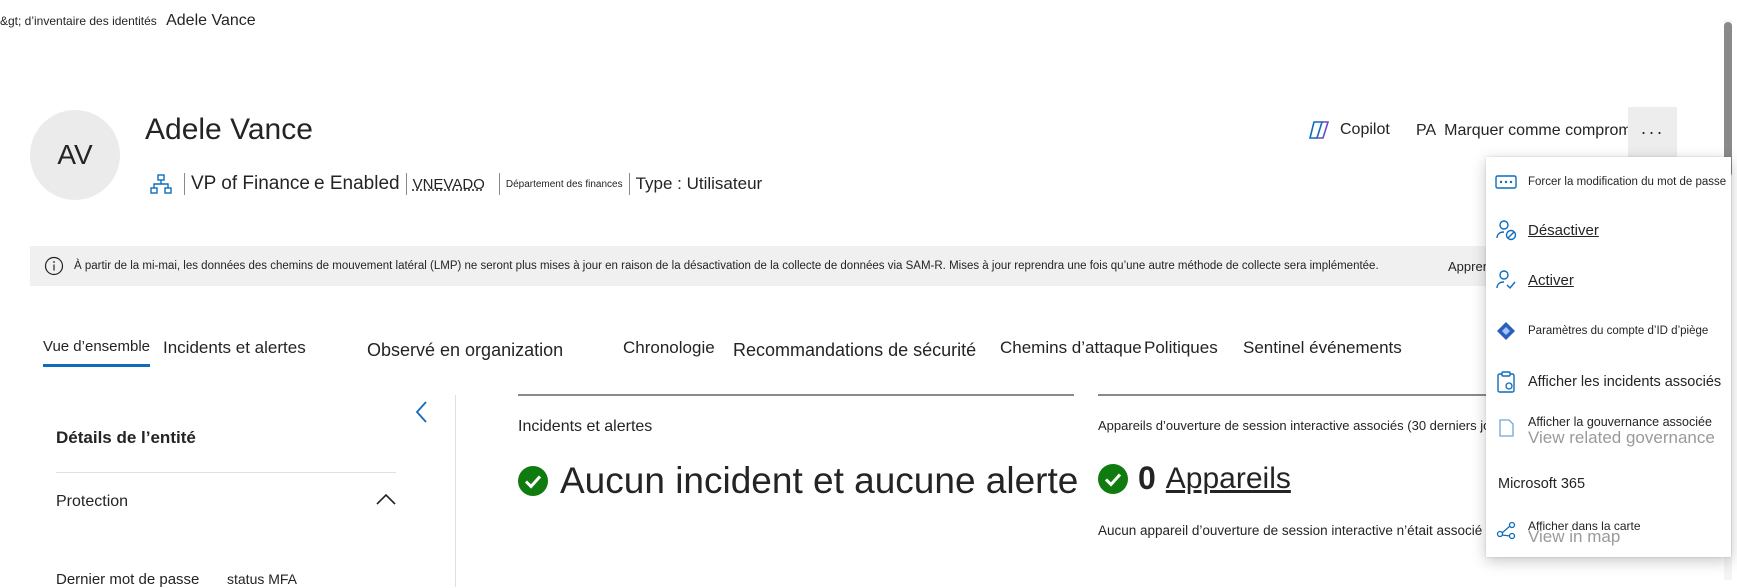  Describe the element at coordinates (1322, 348) in the screenshot. I see `tab-sentinel-events: Sentinel événements` at that location.